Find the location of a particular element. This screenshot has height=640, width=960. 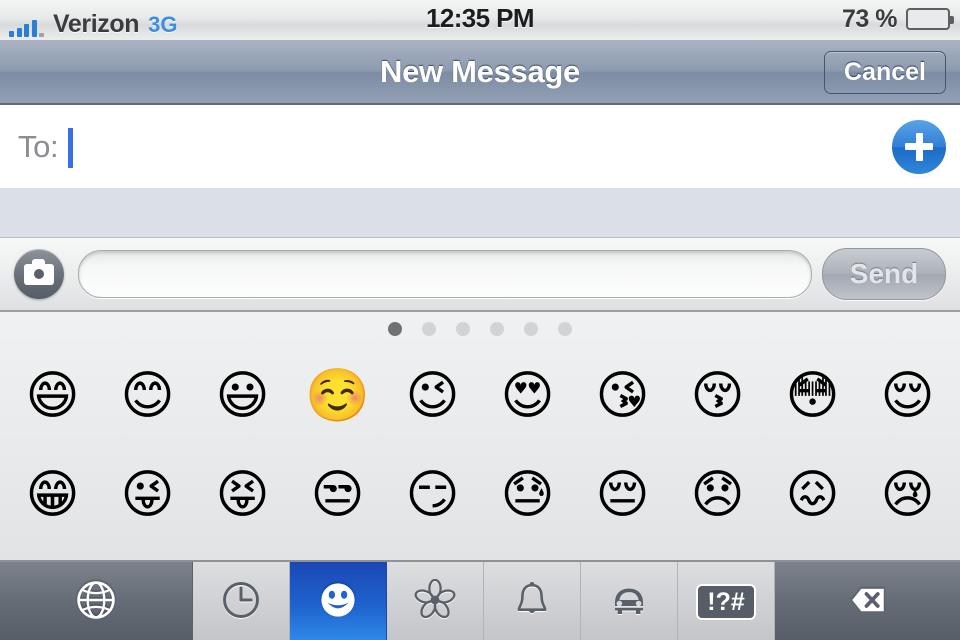

camera-icon is located at coordinates (39, 274).